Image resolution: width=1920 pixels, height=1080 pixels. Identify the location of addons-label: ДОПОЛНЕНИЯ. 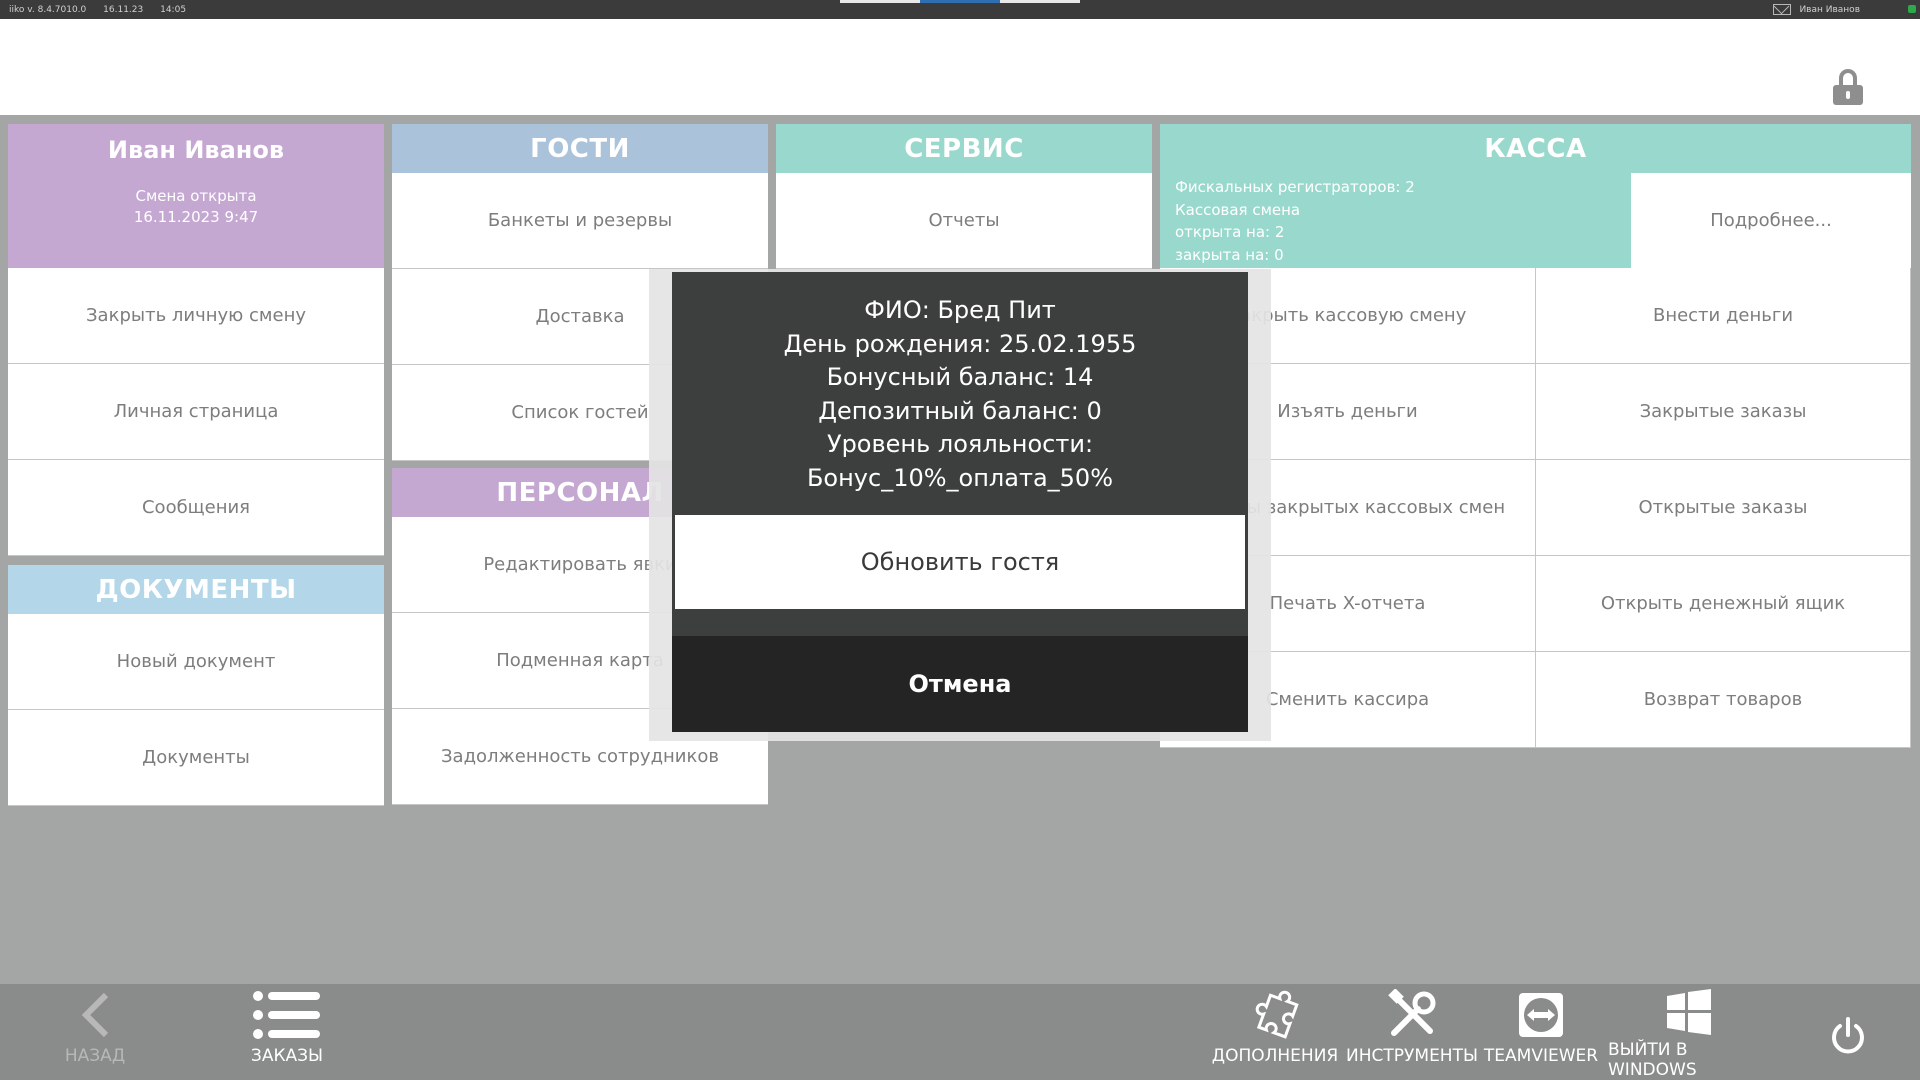
(1275, 1056).